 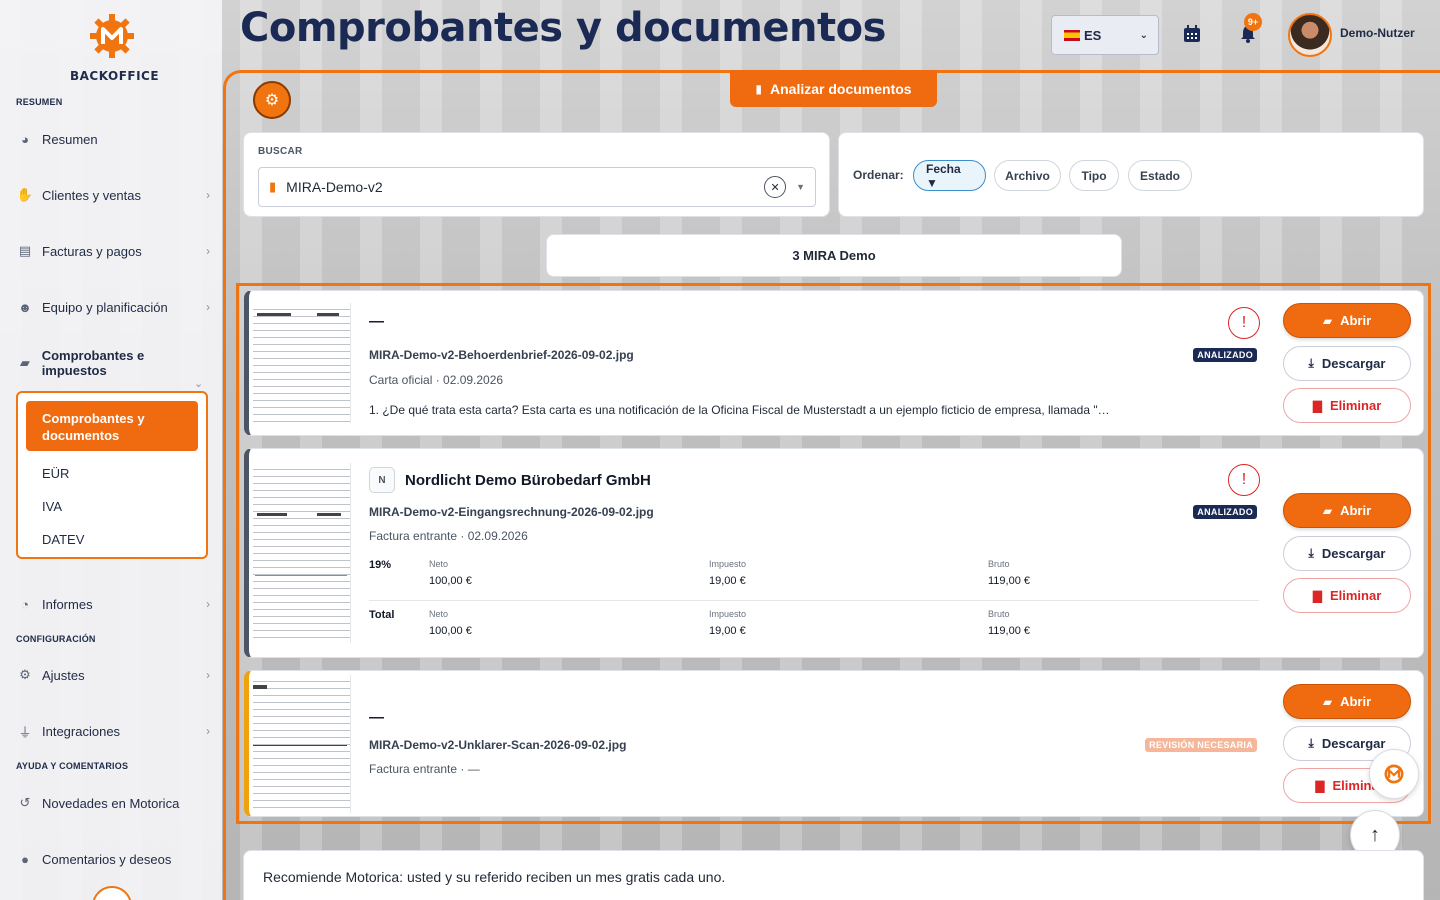 I want to click on open-label: Abrir, so click(x=1356, y=320).